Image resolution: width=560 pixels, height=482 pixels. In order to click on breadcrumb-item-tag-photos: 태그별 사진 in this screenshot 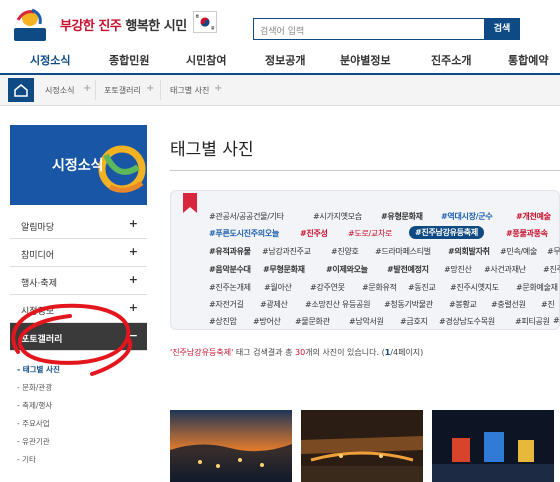, I will do `click(189, 90)`.